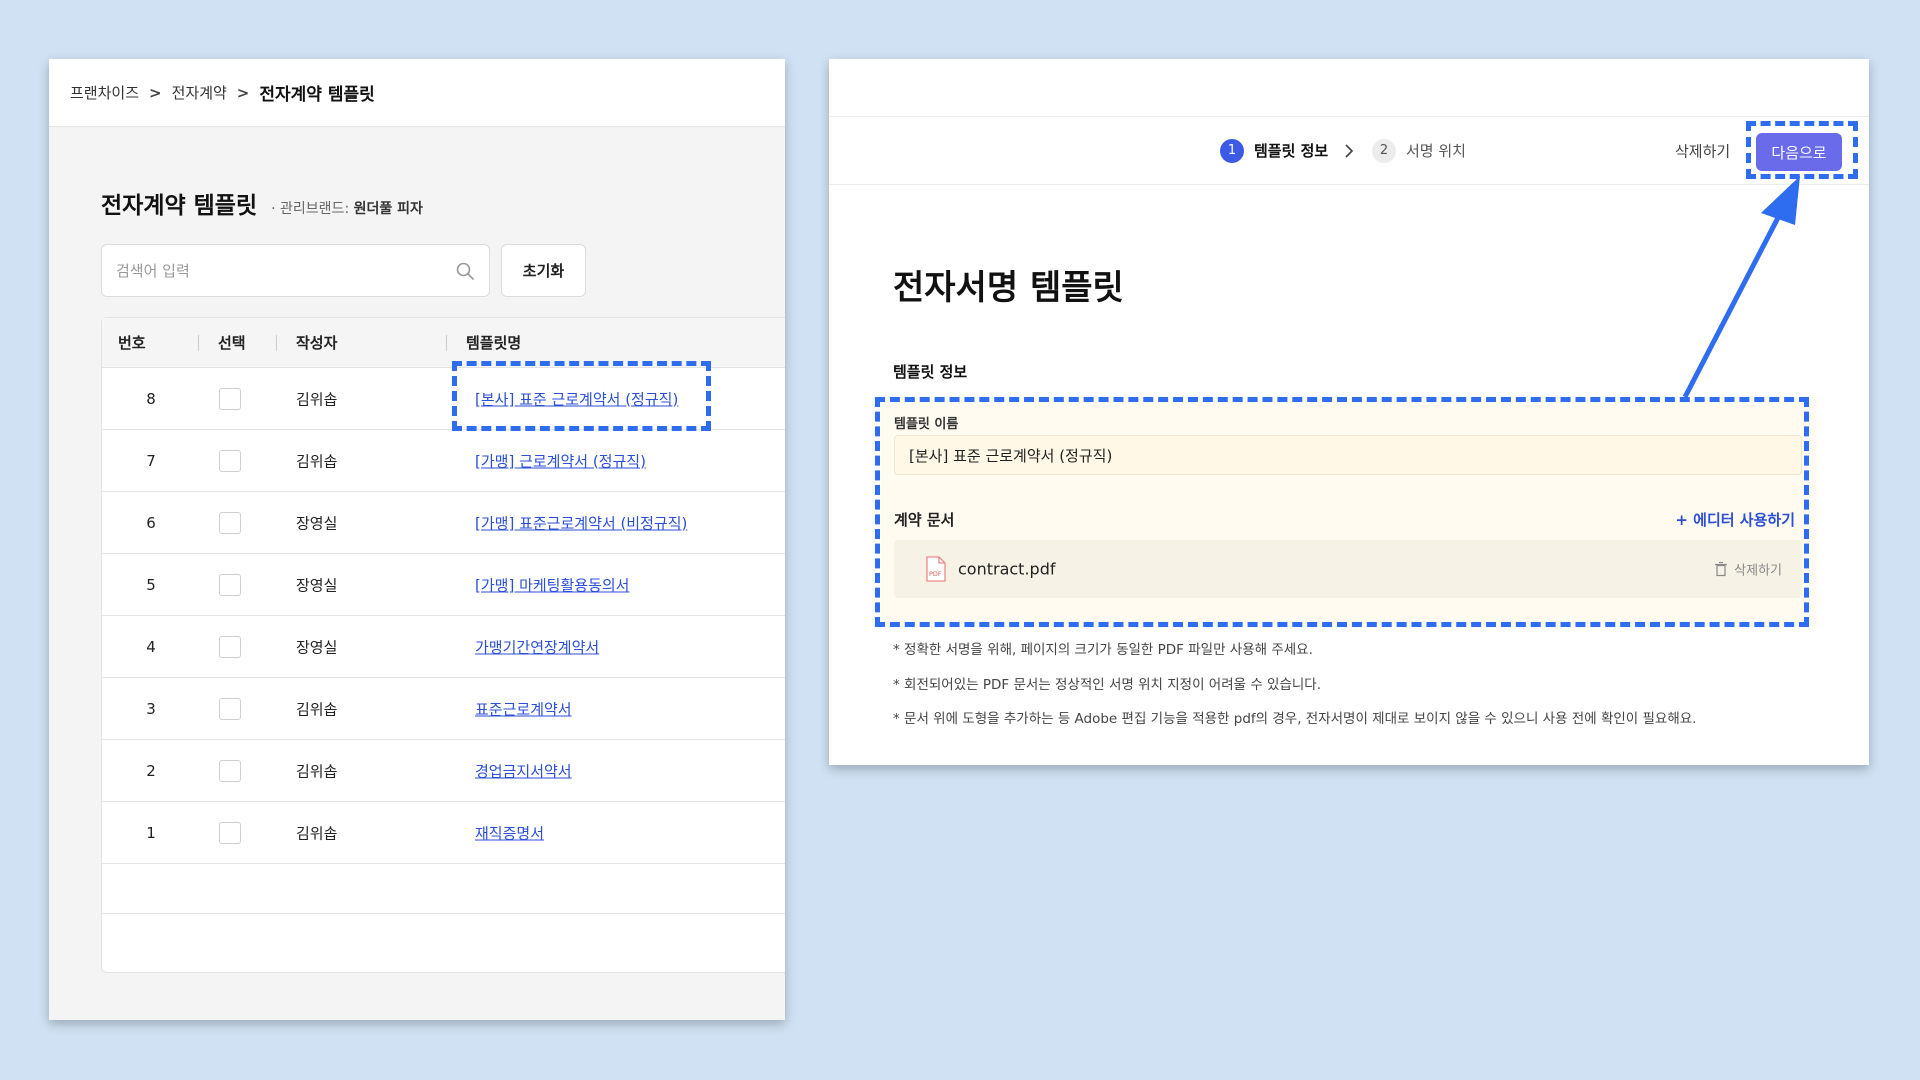 Image resolution: width=1920 pixels, height=1080 pixels. Describe the element at coordinates (443, 523) in the screenshot. I see `table-row: 6 장영실 [가맹] 표준근로계약서 (비정규직)` at that location.